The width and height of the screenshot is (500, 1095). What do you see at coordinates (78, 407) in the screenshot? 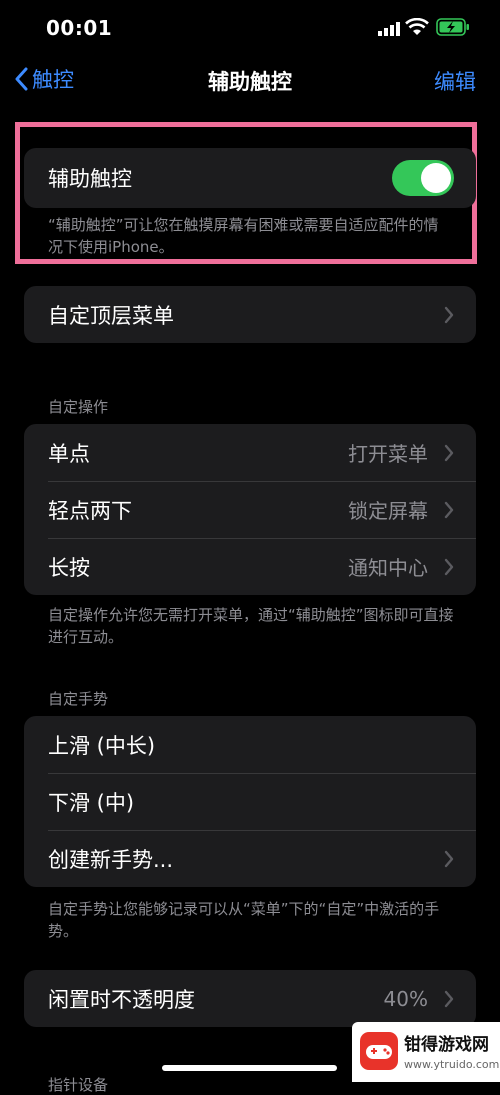
I see `custom-actions-header: 自定操作` at bounding box center [78, 407].